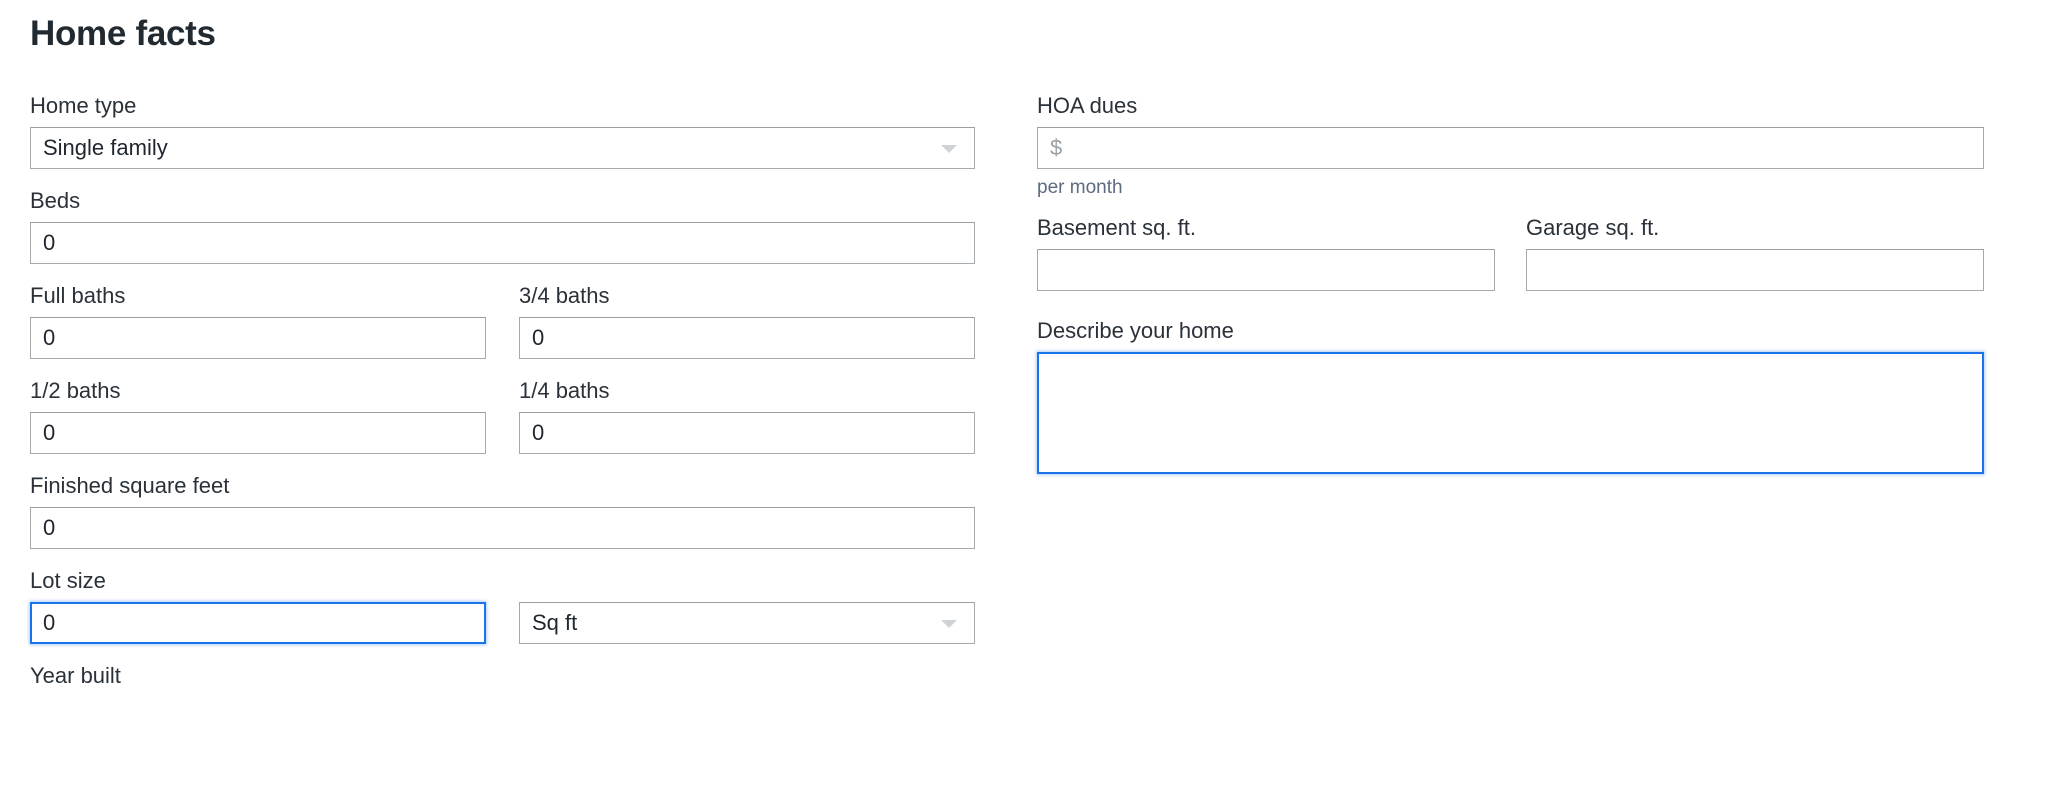 The height and width of the screenshot is (796, 2048). I want to click on hoa-dues-input, so click(1510, 148).